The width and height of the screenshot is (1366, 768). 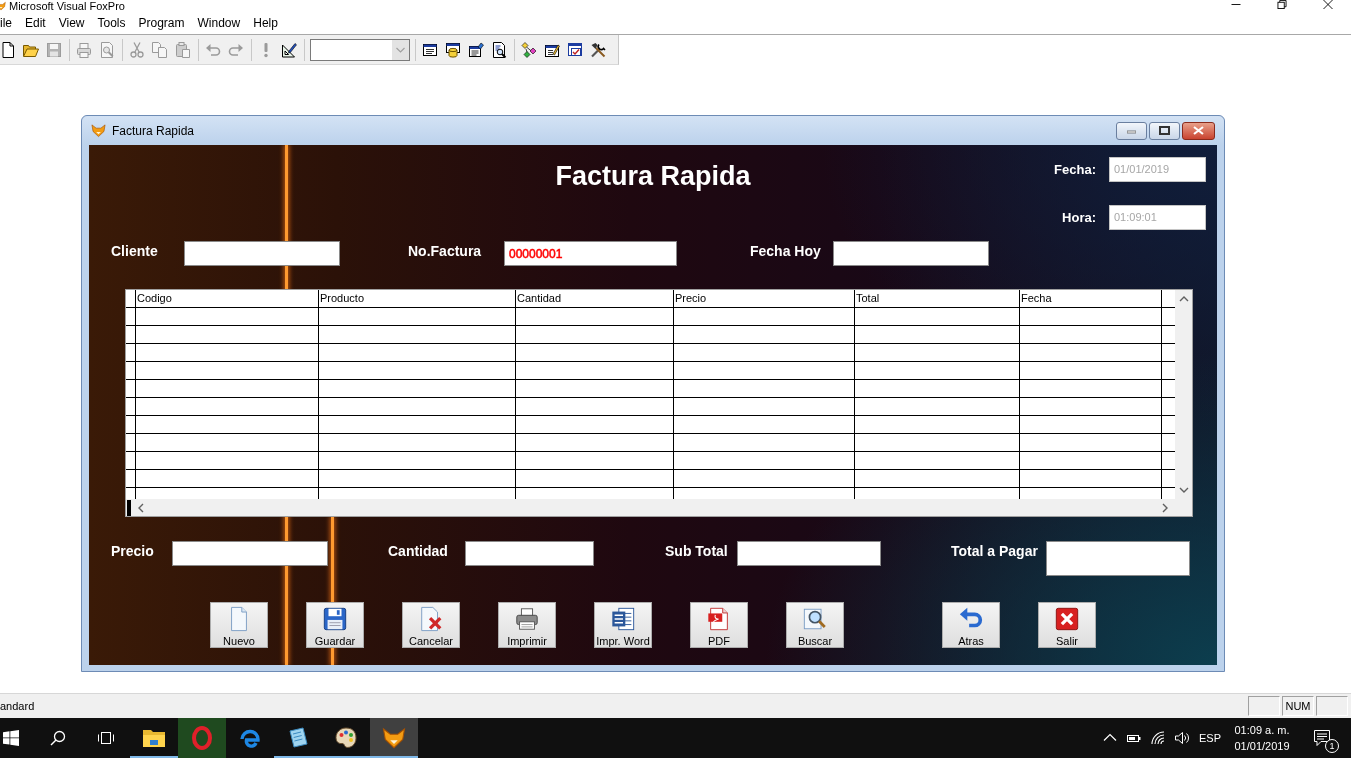 I want to click on minimize-button, so click(x=1131, y=130).